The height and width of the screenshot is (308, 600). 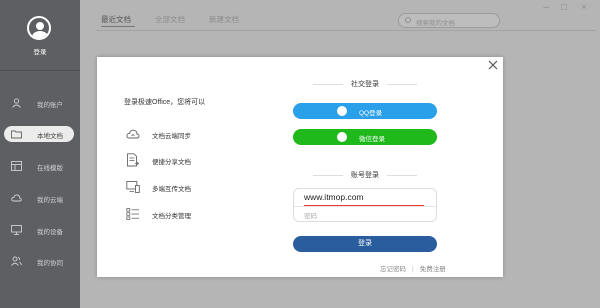 I want to click on sidebar: 登录 我的账户 本地文档 在线模版 我的云端 我的设备 我的协同, so click(x=40, y=154).